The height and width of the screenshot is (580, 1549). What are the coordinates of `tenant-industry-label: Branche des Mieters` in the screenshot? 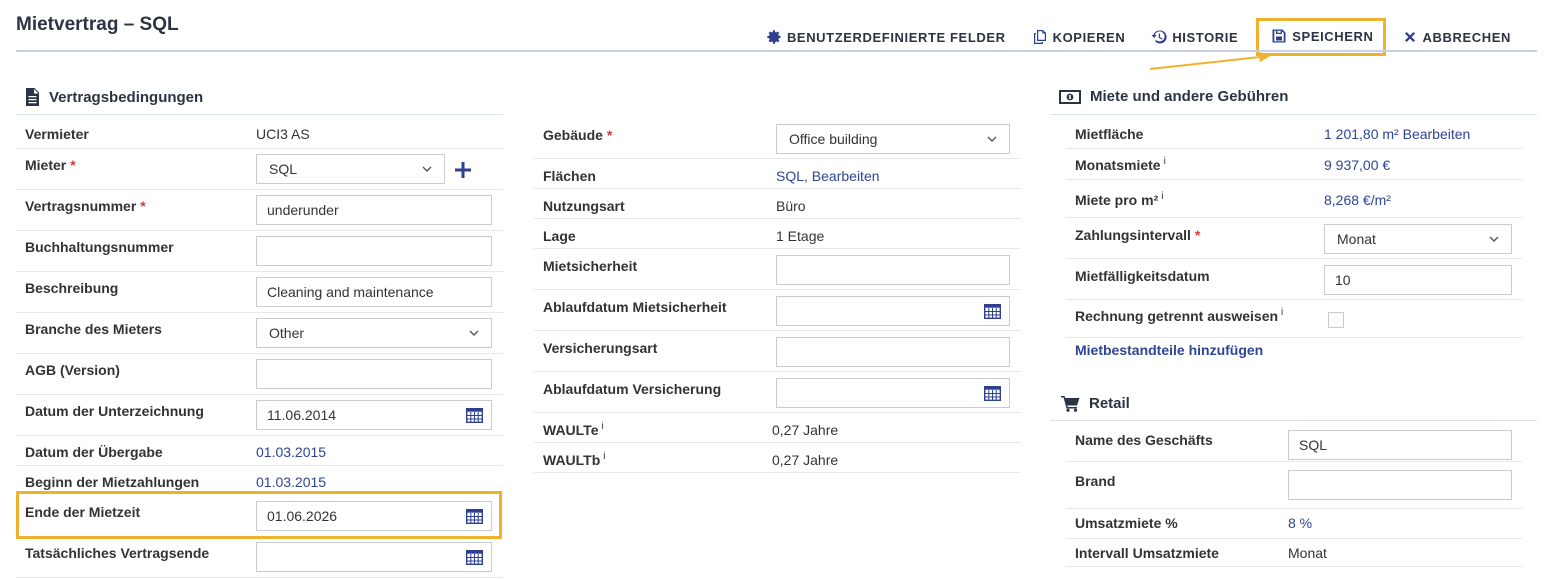 It's located at (93, 329).